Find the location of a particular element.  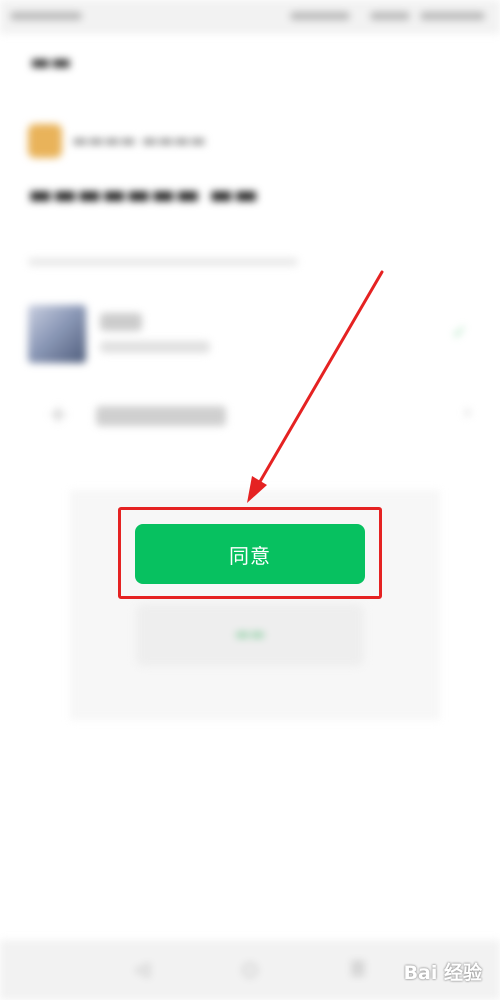

nav-menu-icon: ☰ is located at coordinates (358, 970).